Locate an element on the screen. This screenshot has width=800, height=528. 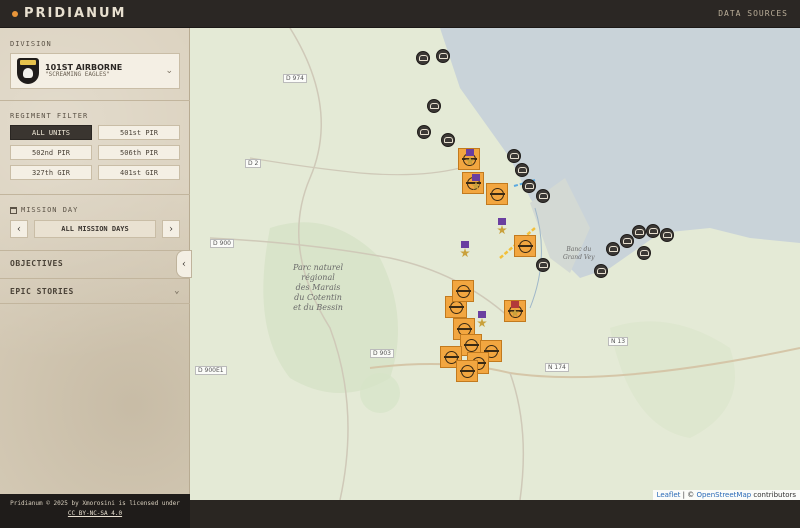
regiment-filter-label: REGIMENT FILTER is located at coordinates (49, 116).